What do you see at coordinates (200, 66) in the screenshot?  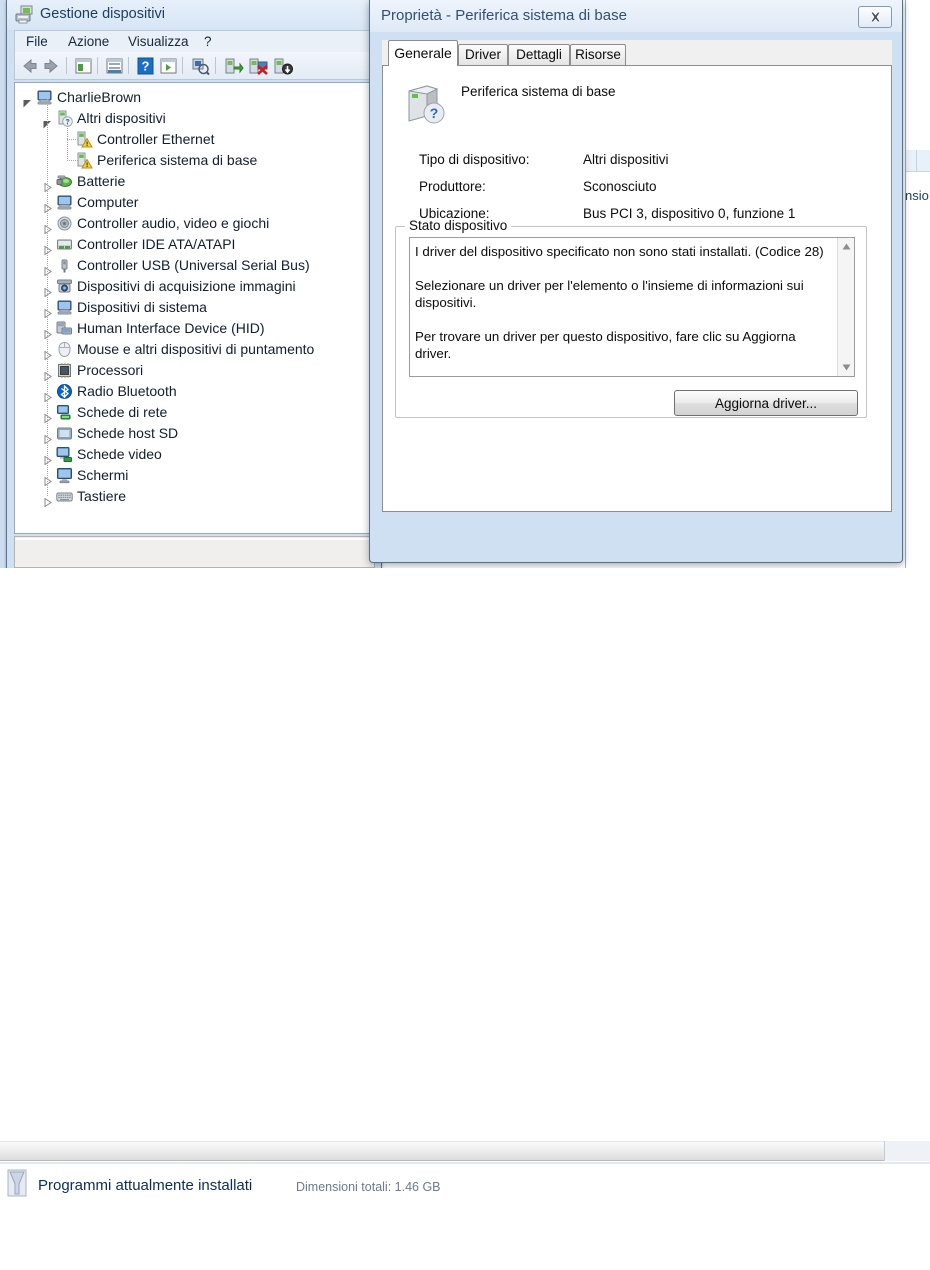 I see `scan-hardware-icon` at bounding box center [200, 66].